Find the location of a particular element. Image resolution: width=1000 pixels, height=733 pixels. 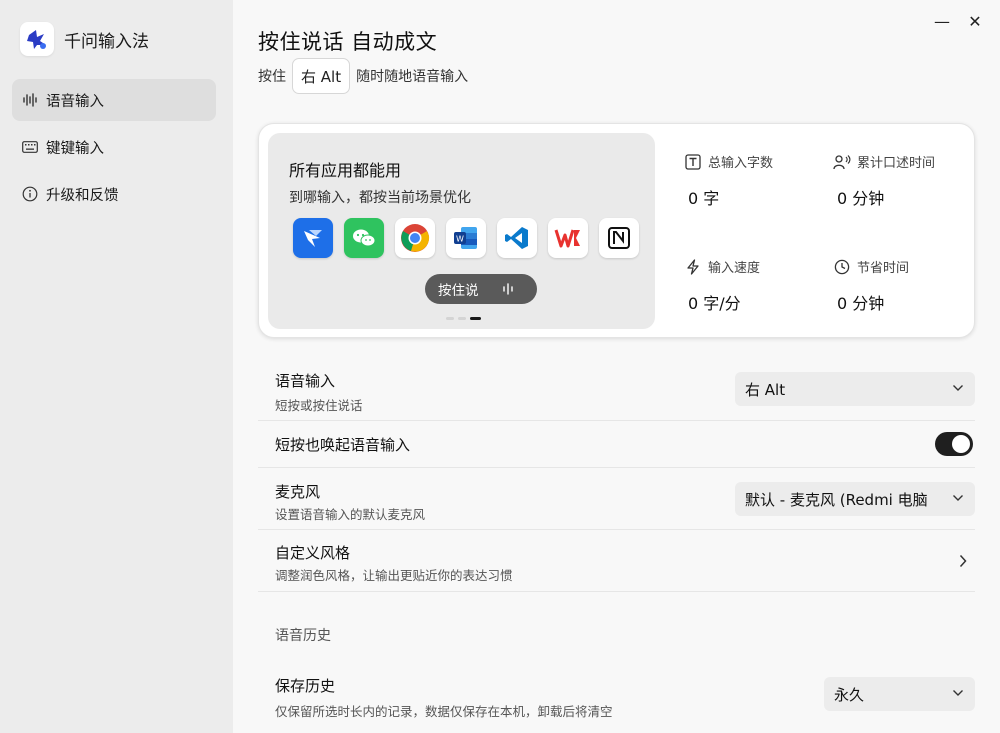

speaking-person-icon is located at coordinates (842, 162).